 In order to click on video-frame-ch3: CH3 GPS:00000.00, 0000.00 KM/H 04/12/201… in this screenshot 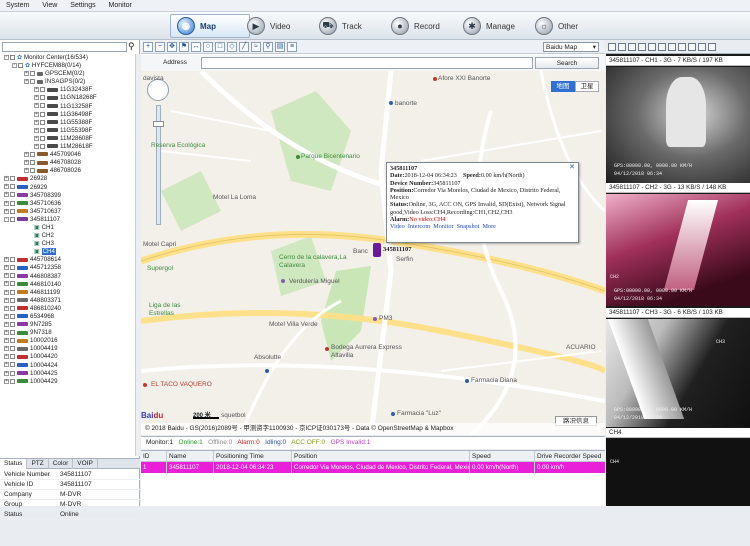, I will do `click(678, 373)`.